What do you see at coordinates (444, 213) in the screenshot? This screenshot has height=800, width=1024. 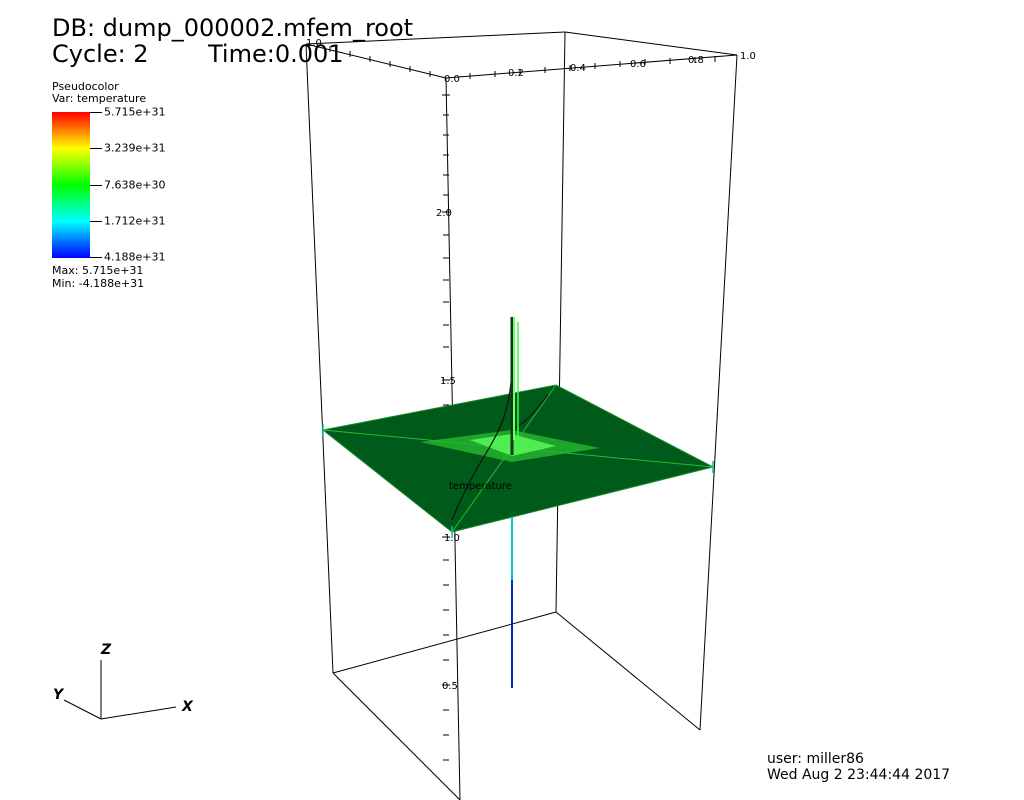 I see `vertical-axis-label: 2.0` at bounding box center [444, 213].